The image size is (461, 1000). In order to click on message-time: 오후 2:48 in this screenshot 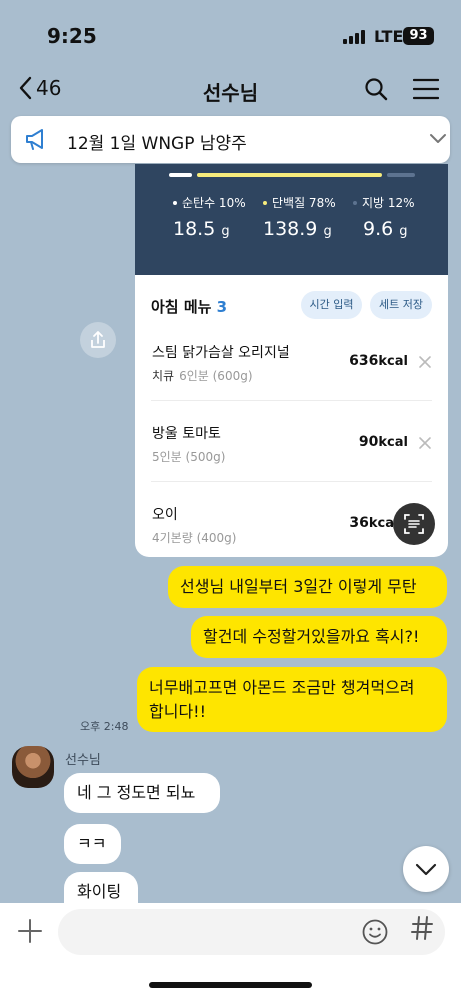, I will do `click(104, 726)`.